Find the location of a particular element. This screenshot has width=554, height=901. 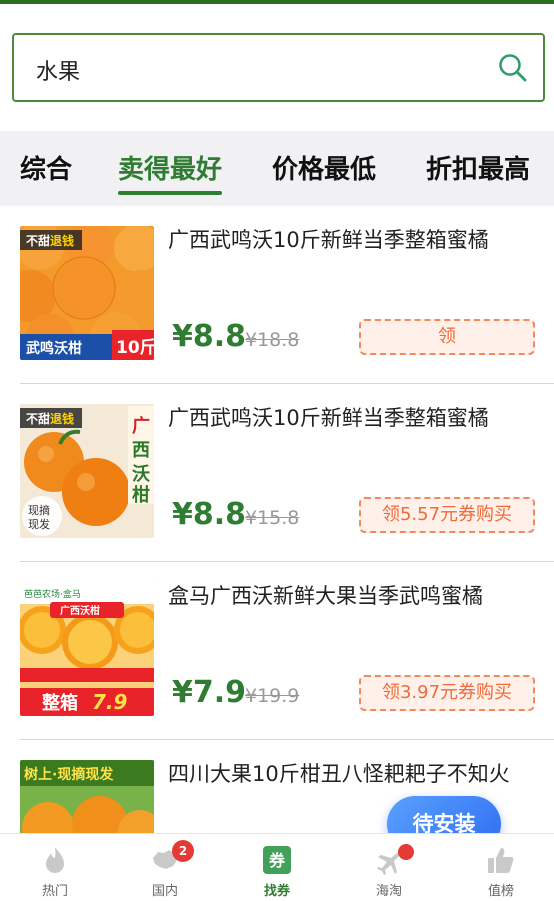

product-original-price: ¥18.8 is located at coordinates (272, 340).